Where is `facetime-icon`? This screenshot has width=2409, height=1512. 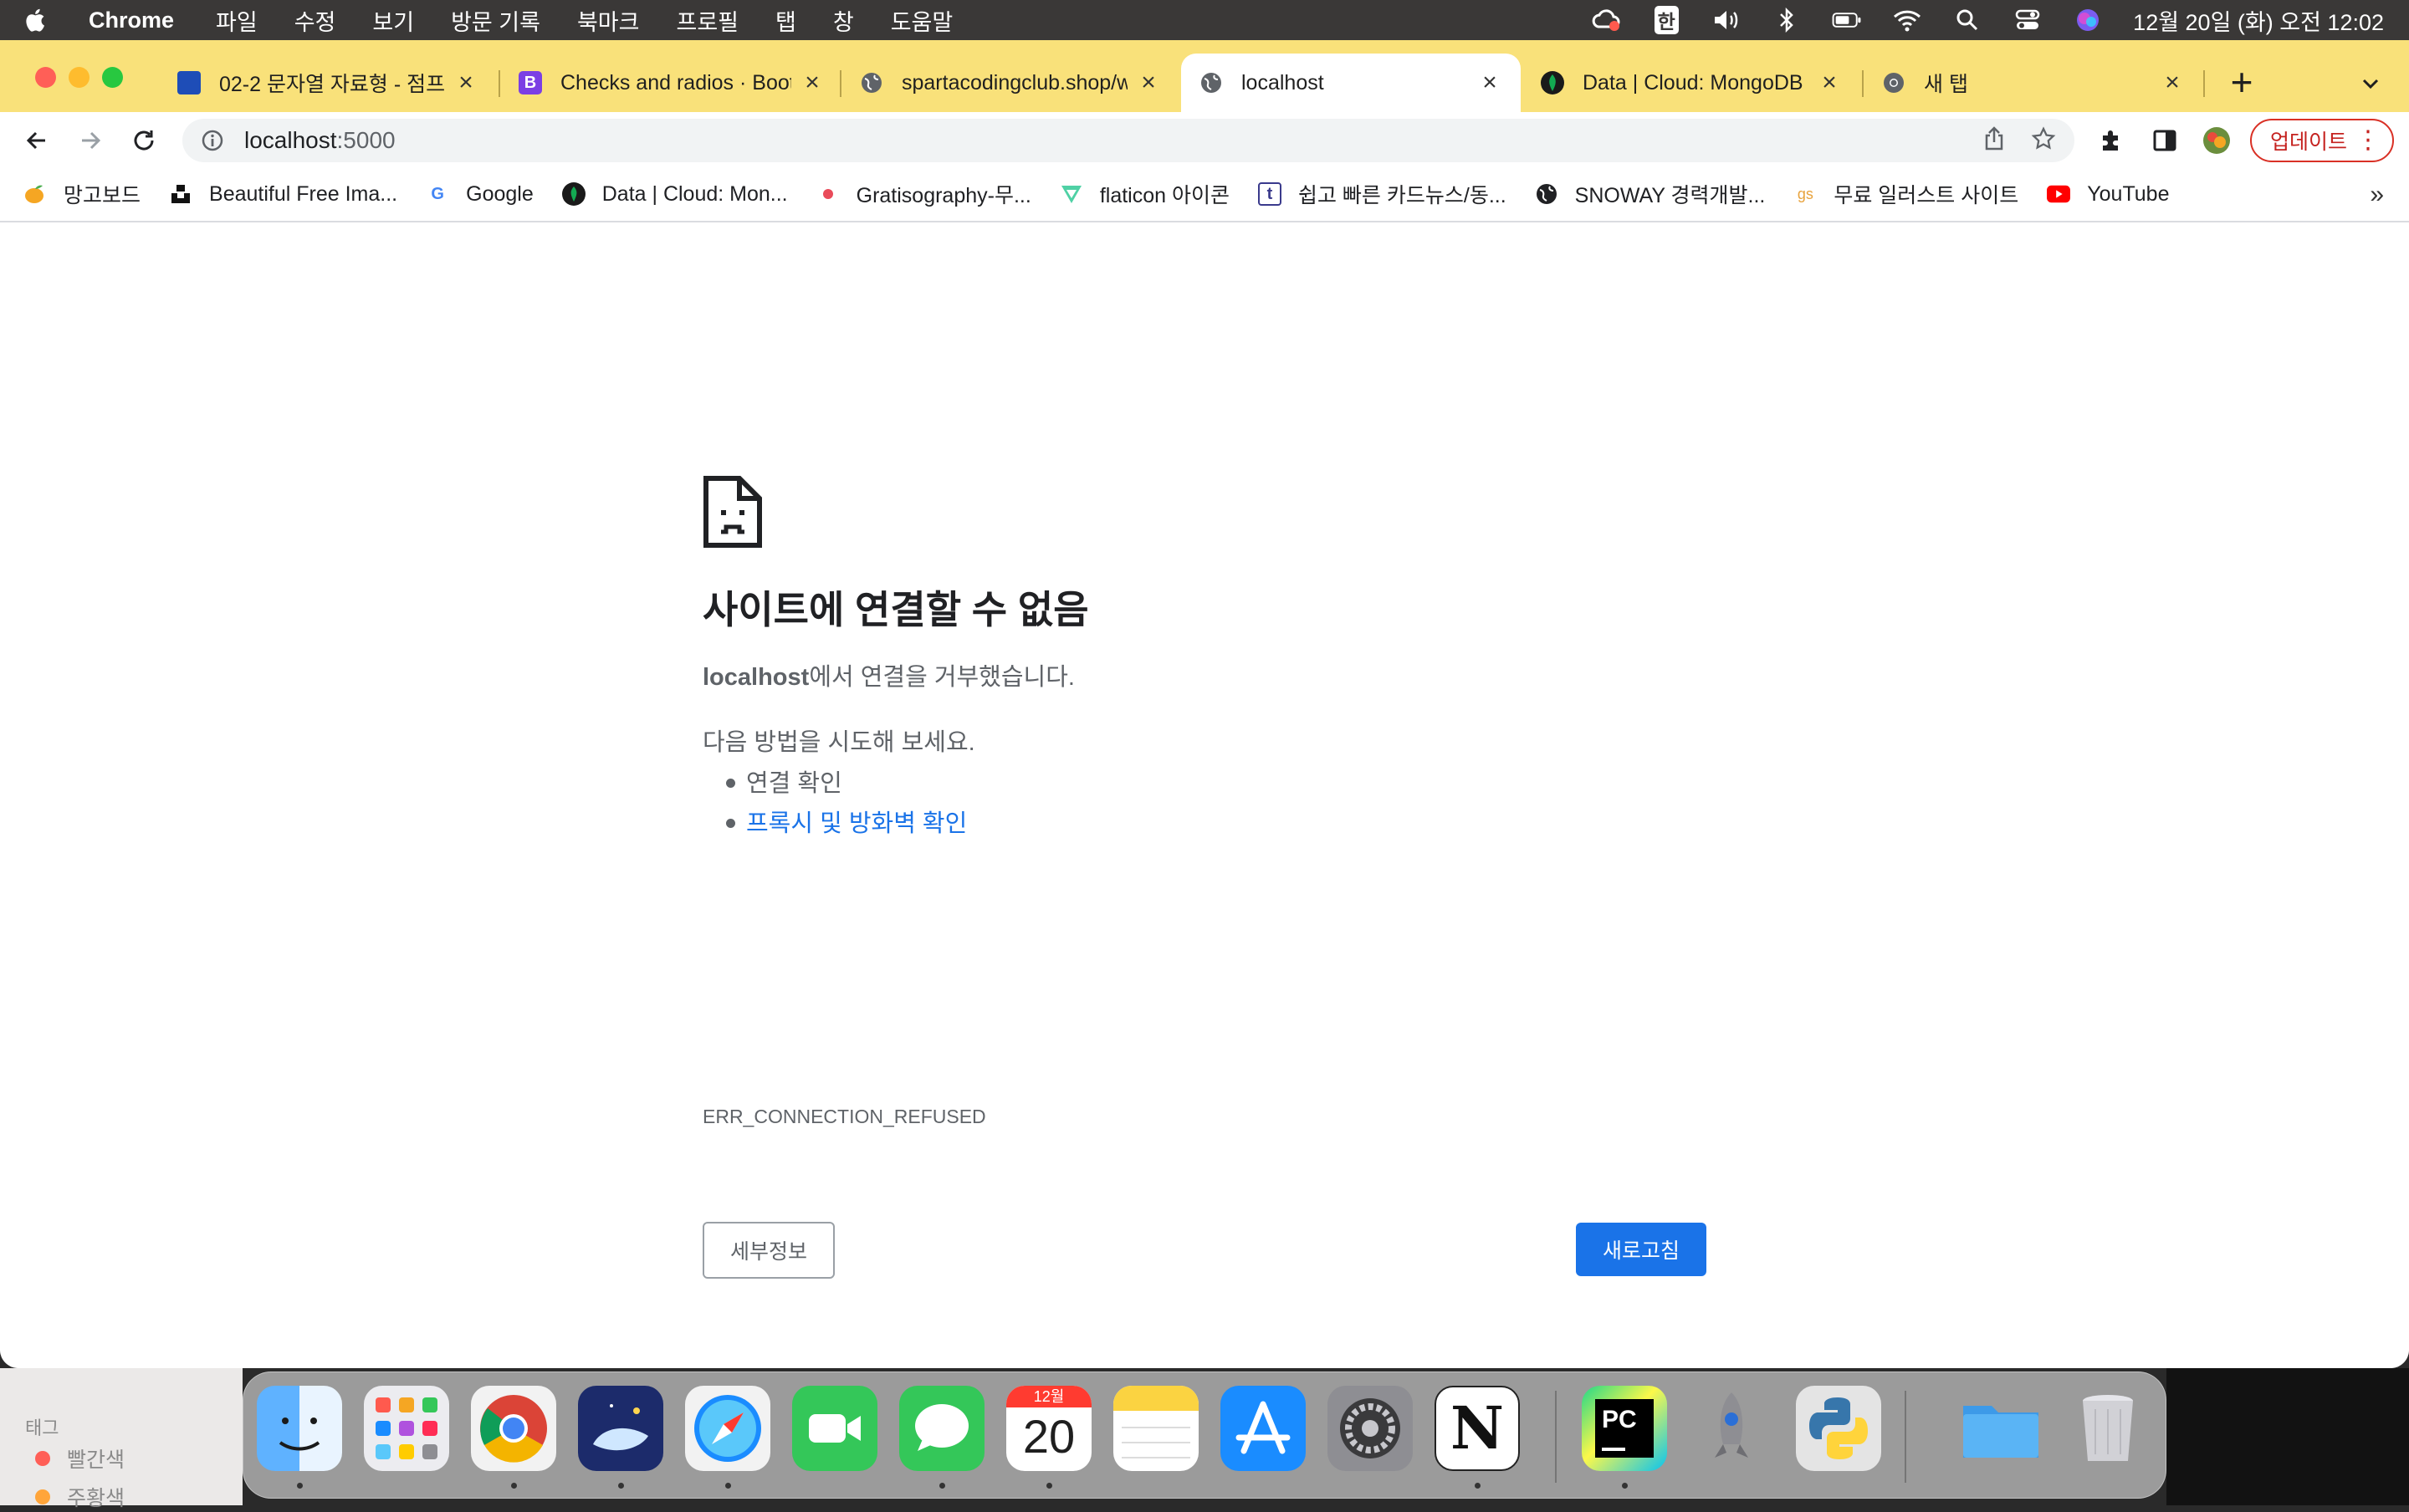
facetime-icon is located at coordinates (834, 1428).